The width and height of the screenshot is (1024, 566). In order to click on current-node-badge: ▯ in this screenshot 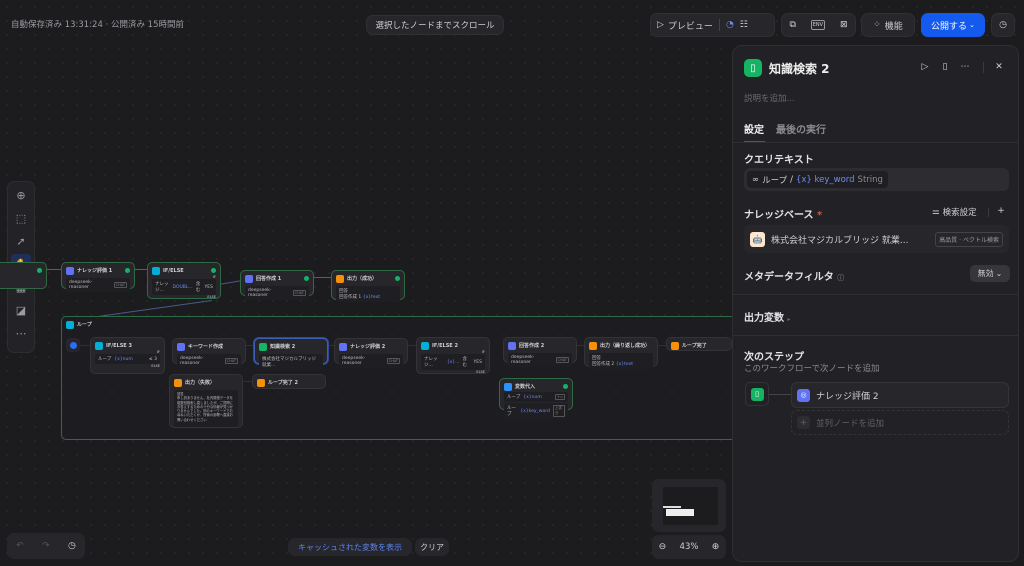, I will do `click(757, 394)`.